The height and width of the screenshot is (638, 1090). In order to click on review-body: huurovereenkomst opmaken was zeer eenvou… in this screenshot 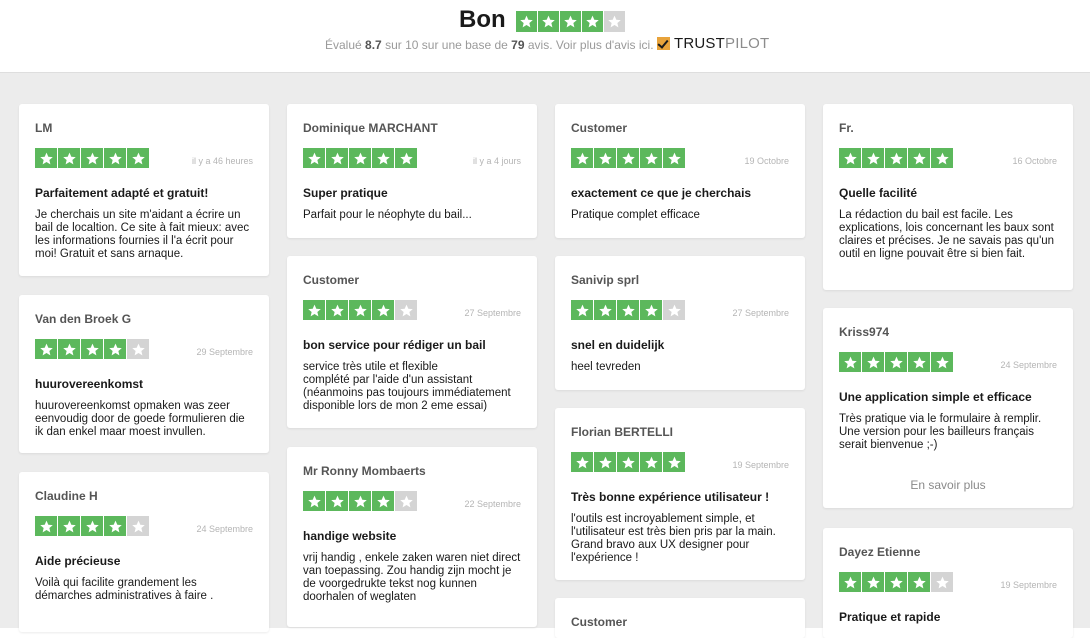, I will do `click(140, 419)`.